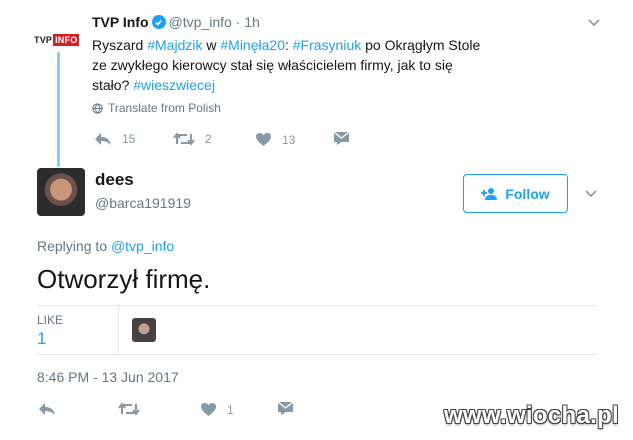  Describe the element at coordinates (252, 45) in the screenshot. I see `hashtag-link: #Minęła20` at that location.